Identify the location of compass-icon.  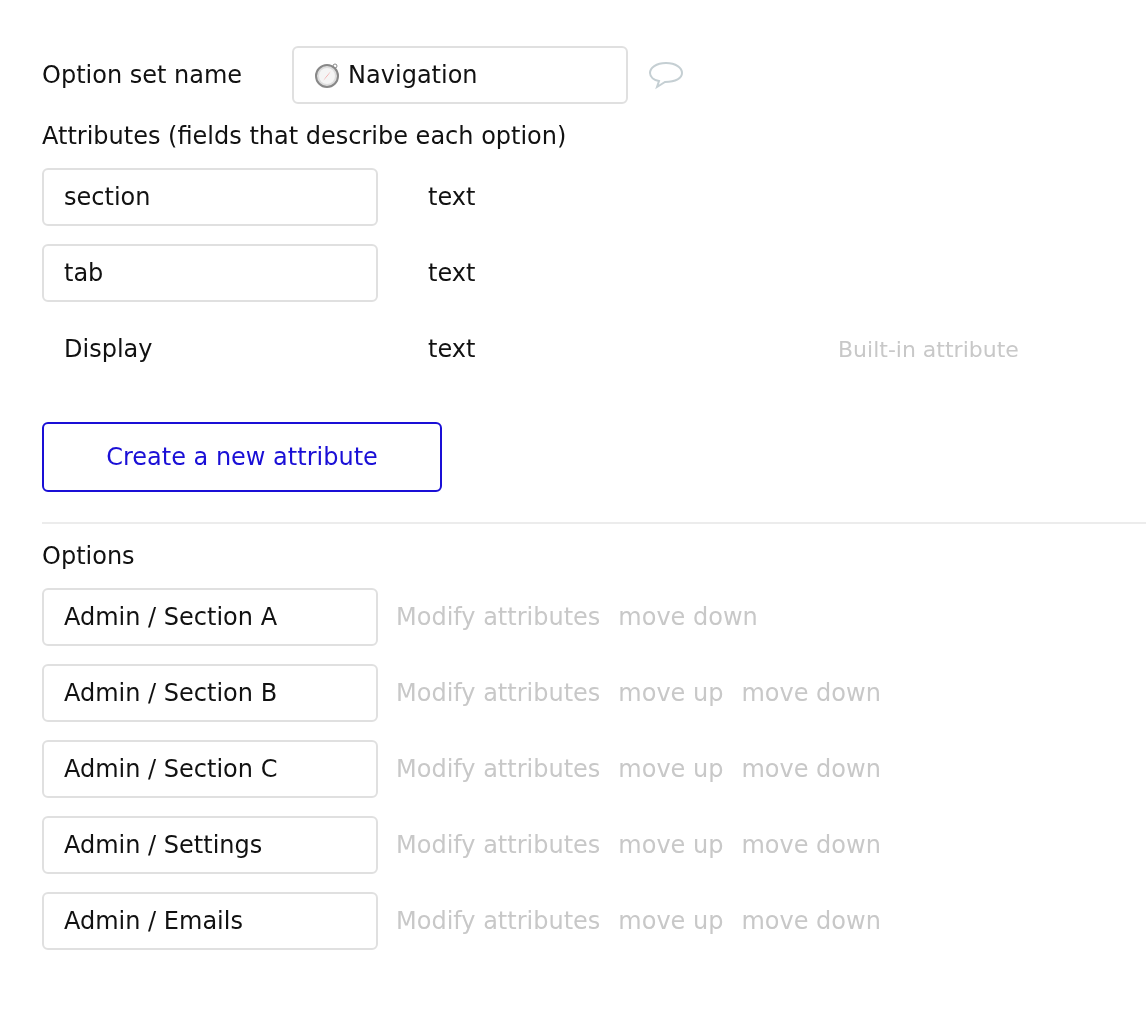
(327, 75).